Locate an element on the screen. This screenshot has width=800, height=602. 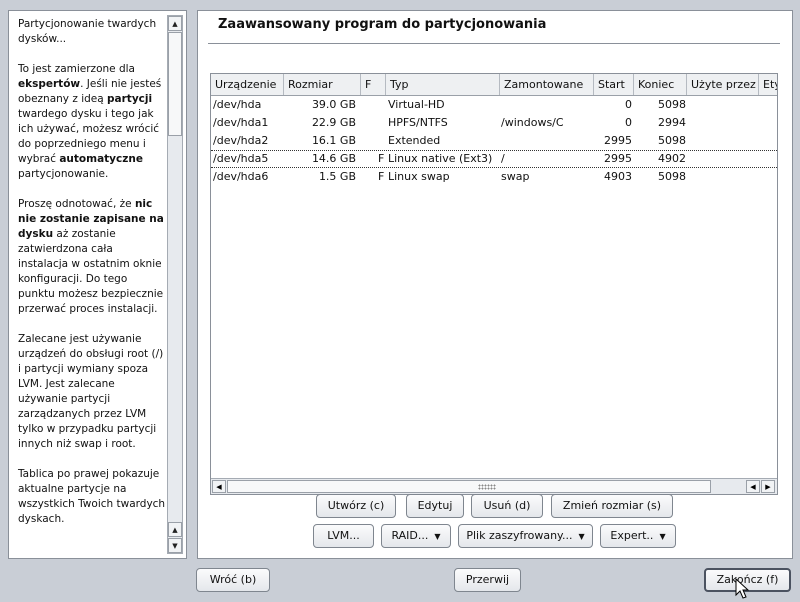
create-button: Utwórz (c) is located at coordinates (356, 506).